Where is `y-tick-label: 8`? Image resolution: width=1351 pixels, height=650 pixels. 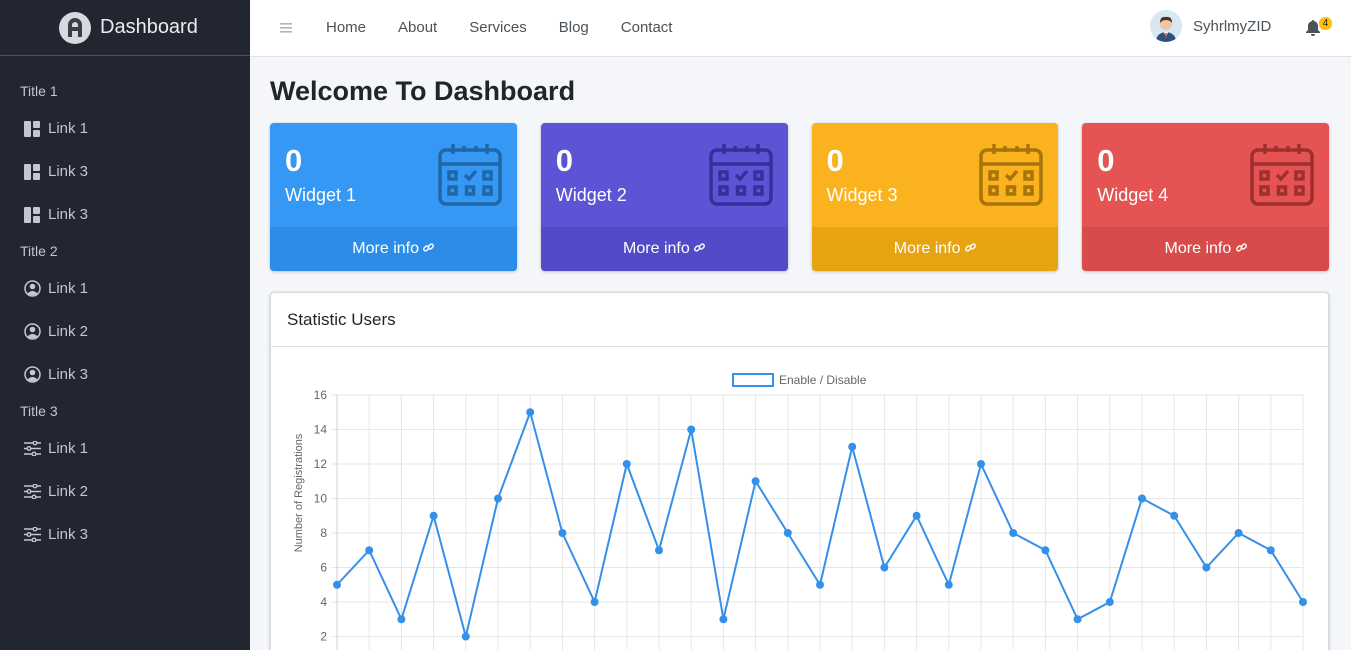 y-tick-label: 8 is located at coordinates (323, 533).